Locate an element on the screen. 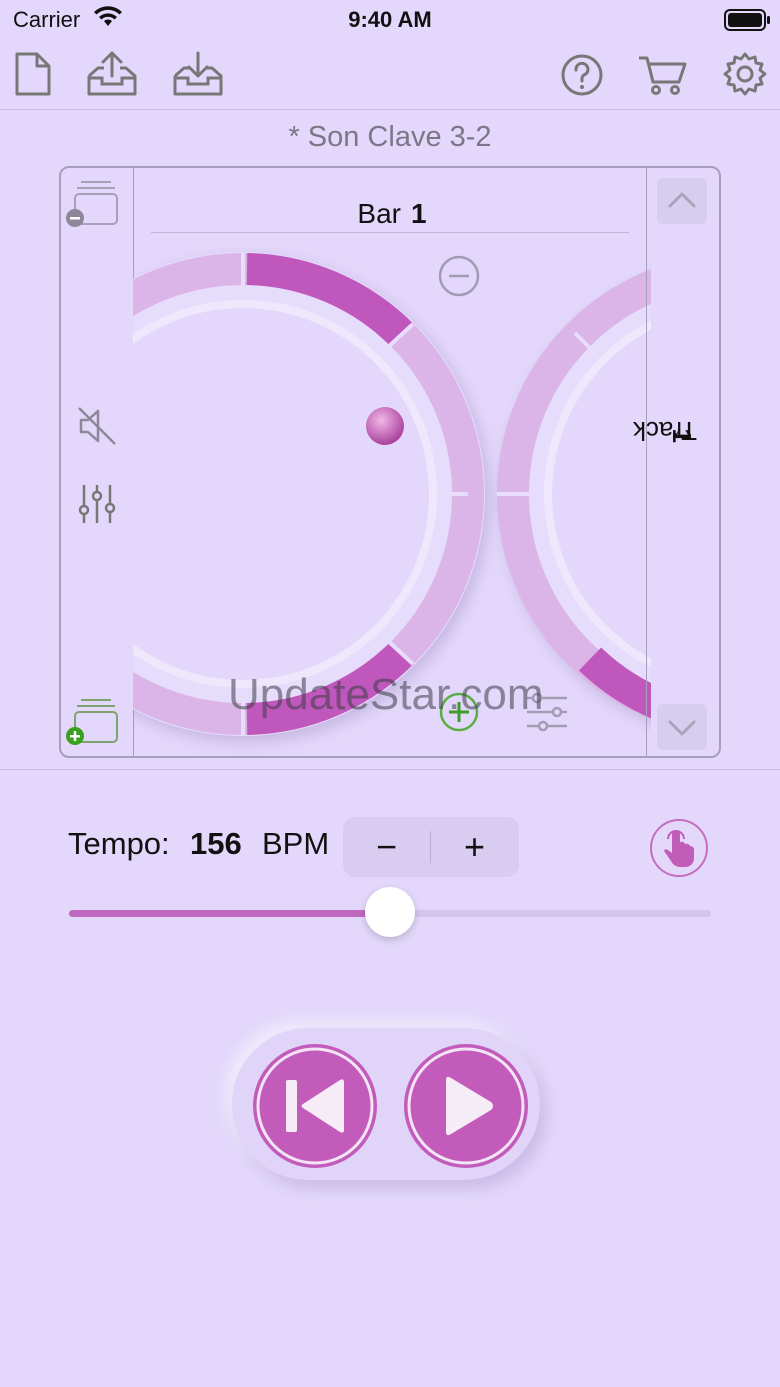 The image size is (780, 1387). track-down-button is located at coordinates (682, 727).